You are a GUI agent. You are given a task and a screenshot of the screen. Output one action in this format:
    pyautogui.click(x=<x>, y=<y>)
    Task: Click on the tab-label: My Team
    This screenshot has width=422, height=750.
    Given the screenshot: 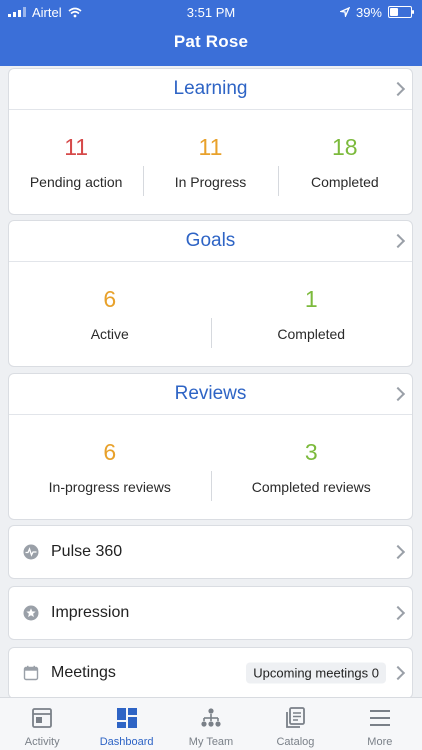 What is the action you would take?
    pyautogui.click(x=211, y=742)
    